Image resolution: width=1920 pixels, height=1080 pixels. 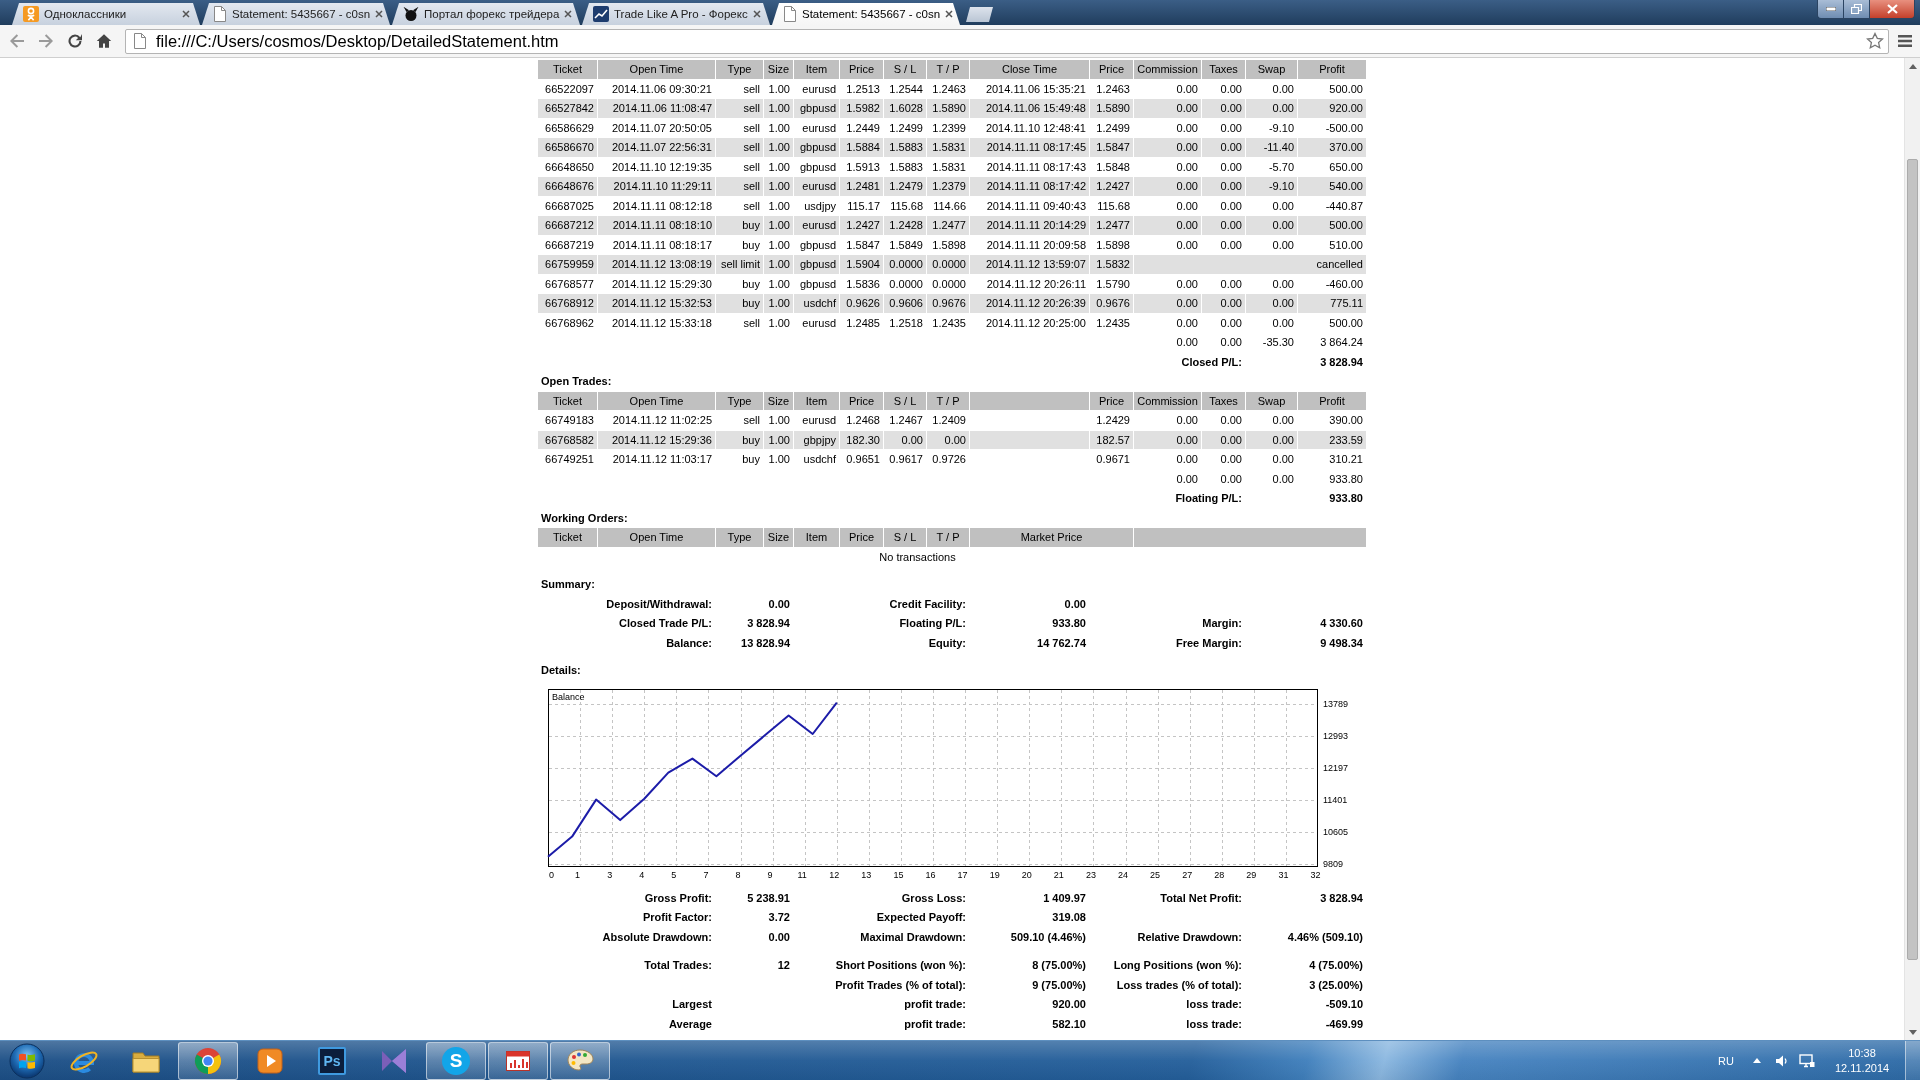 I want to click on stat-label: Long Positions (won %):, so click(x=1177, y=965).